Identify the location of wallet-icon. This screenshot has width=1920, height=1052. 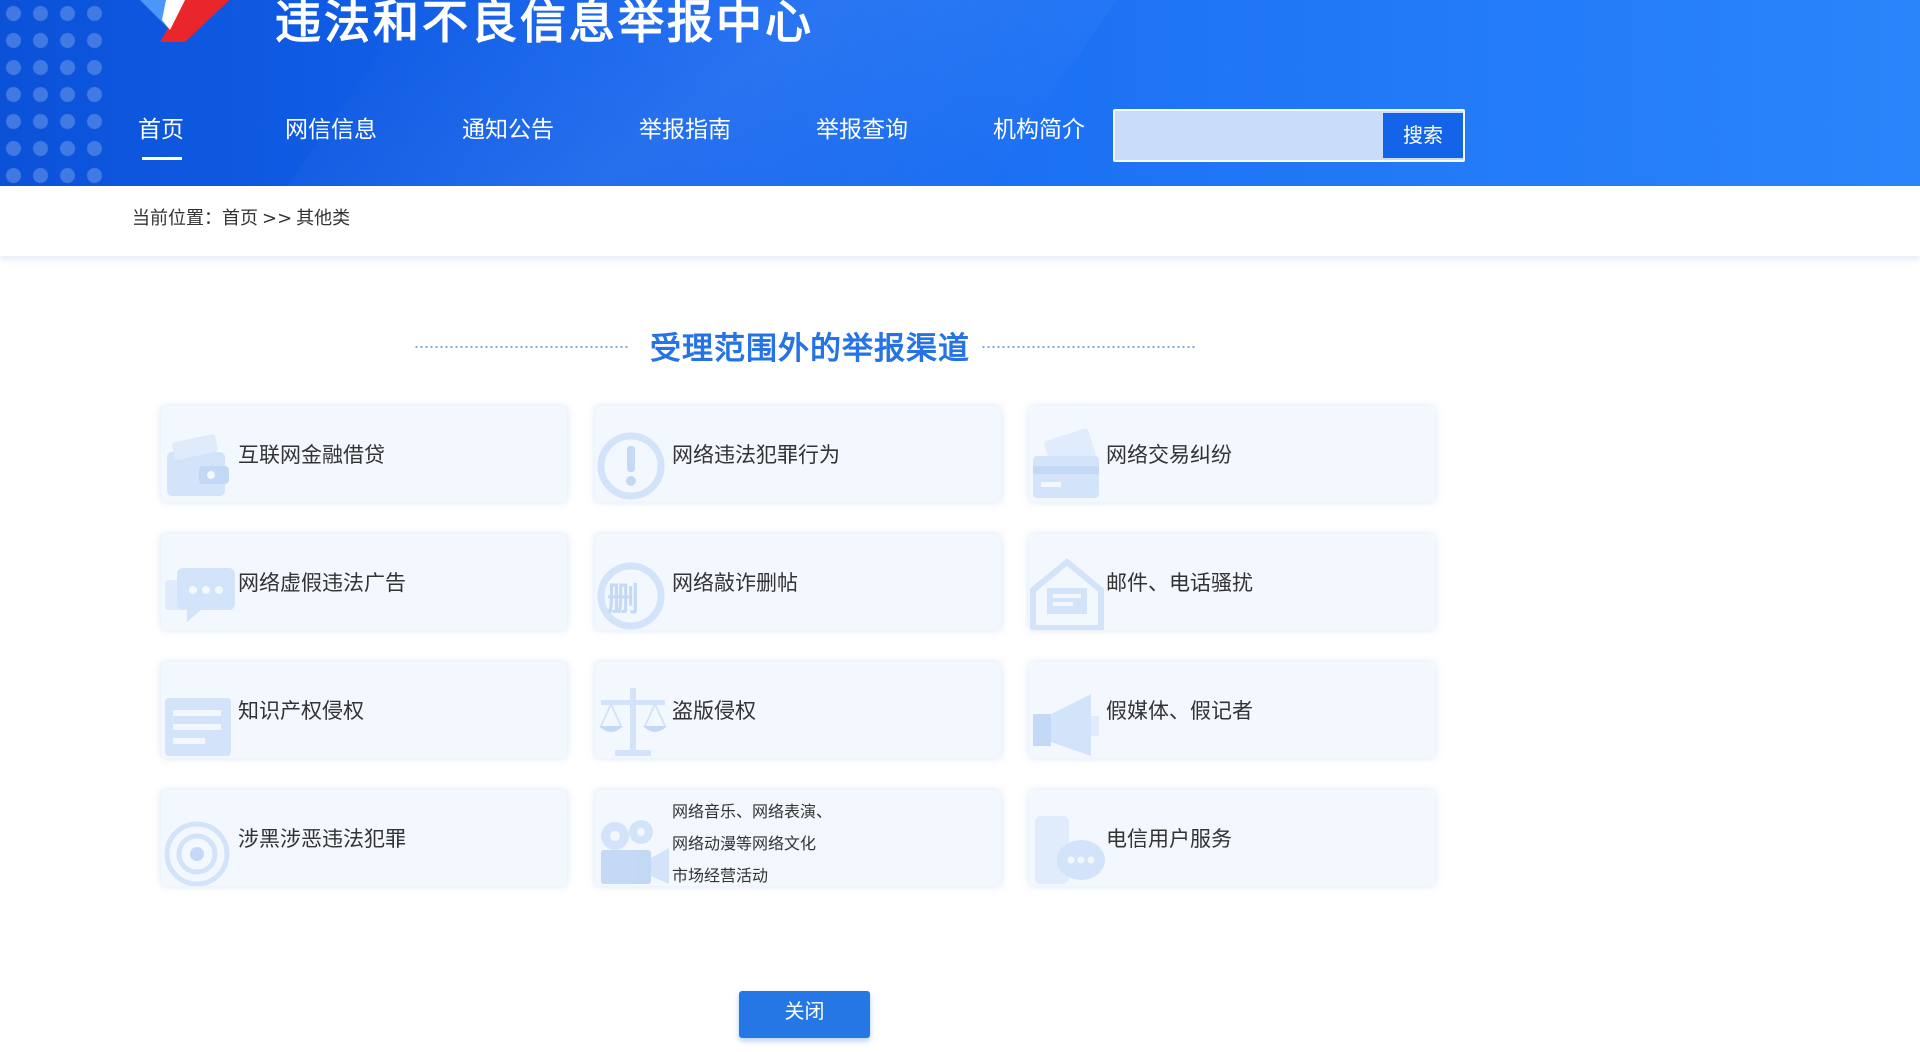
(198, 465).